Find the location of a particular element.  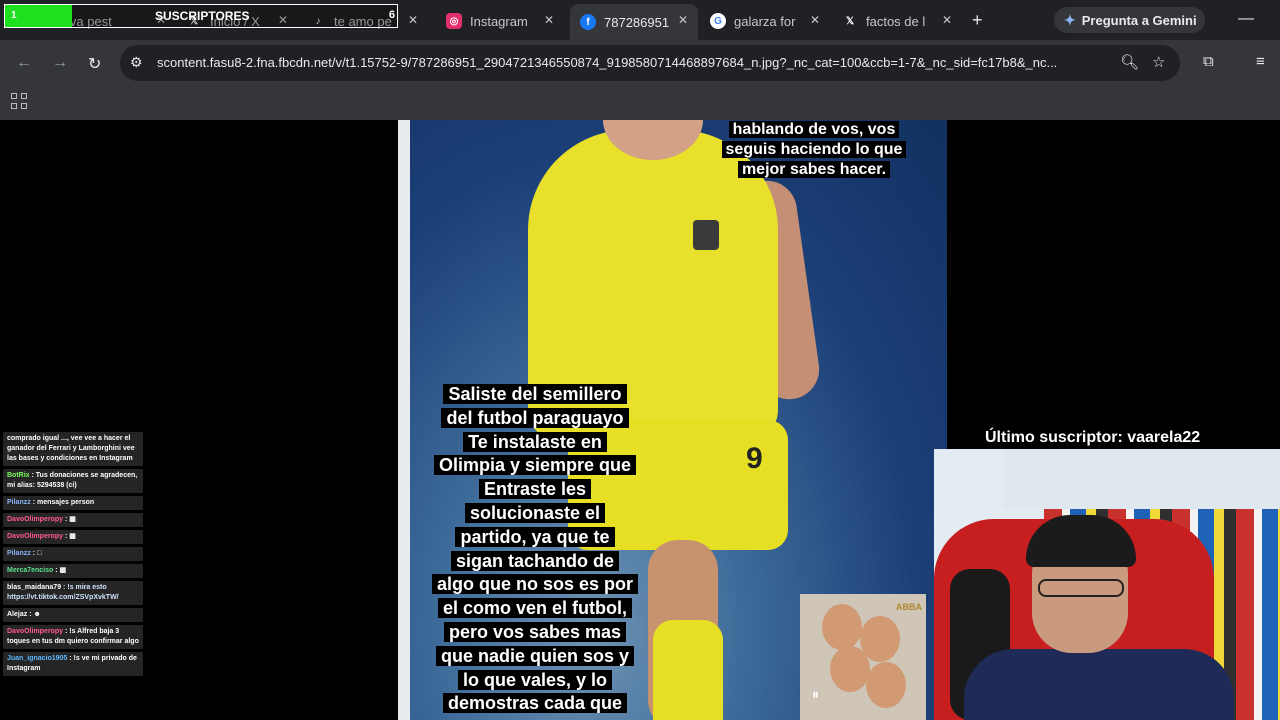

new-tab-button: + is located at coordinates (977, 20).